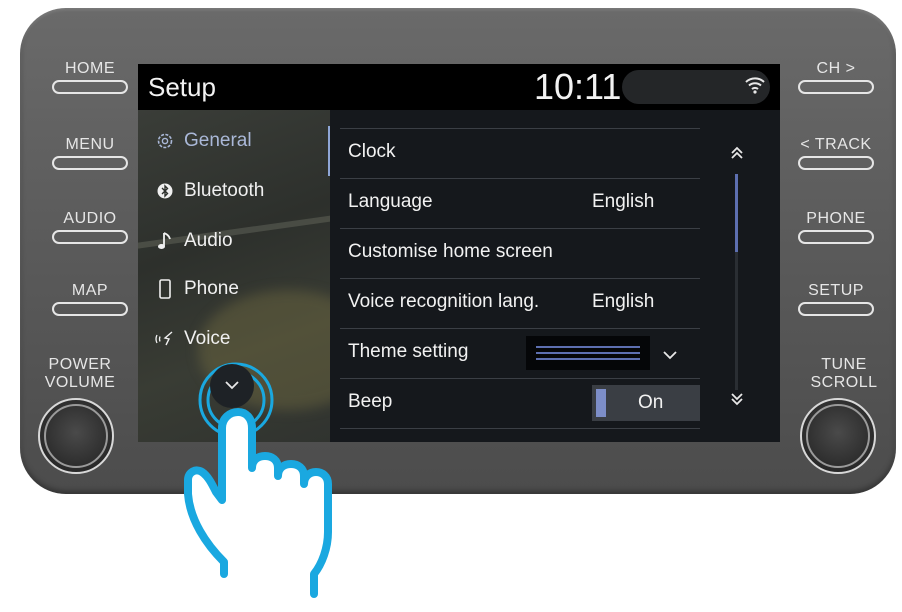 The image size is (902, 612). What do you see at coordinates (80, 382) in the screenshot?
I see `volume-label: VOLUME` at bounding box center [80, 382].